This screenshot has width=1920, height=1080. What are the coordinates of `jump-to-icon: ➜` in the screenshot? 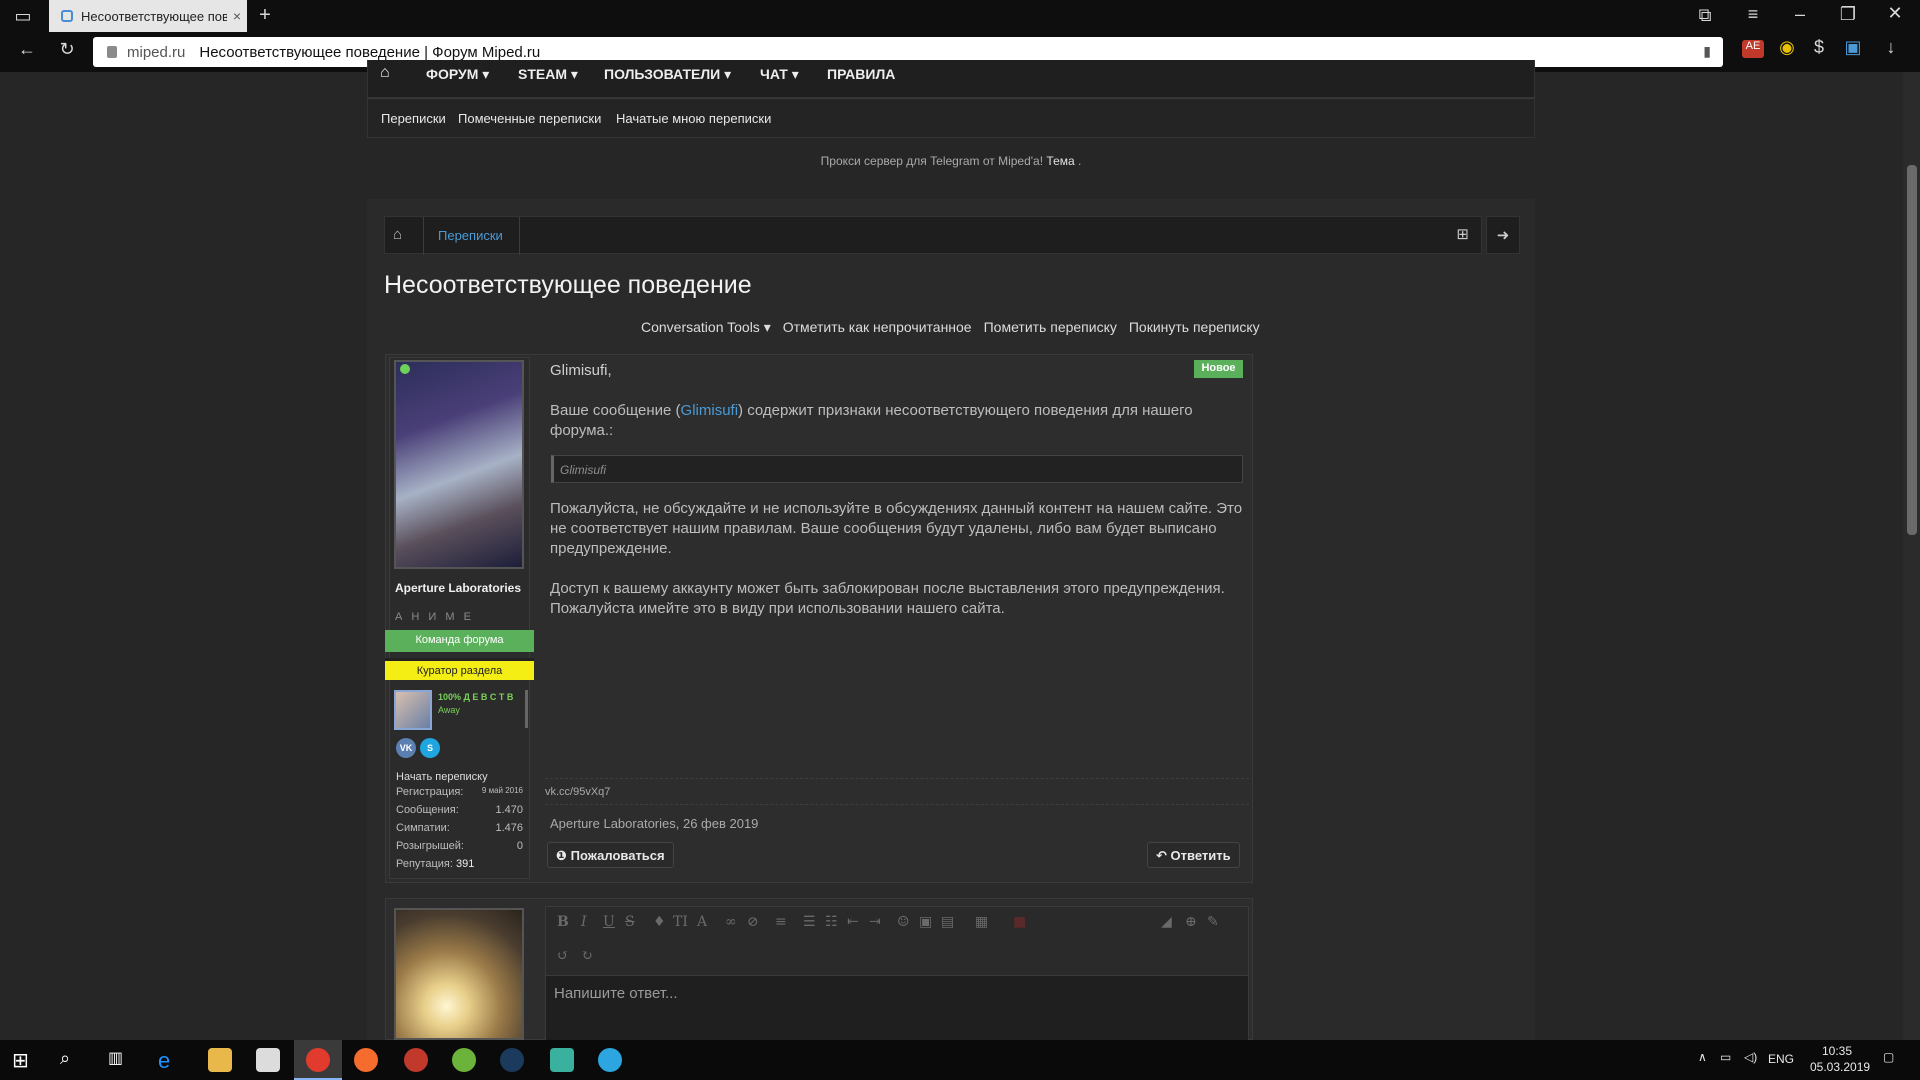 It's located at (1503, 235).